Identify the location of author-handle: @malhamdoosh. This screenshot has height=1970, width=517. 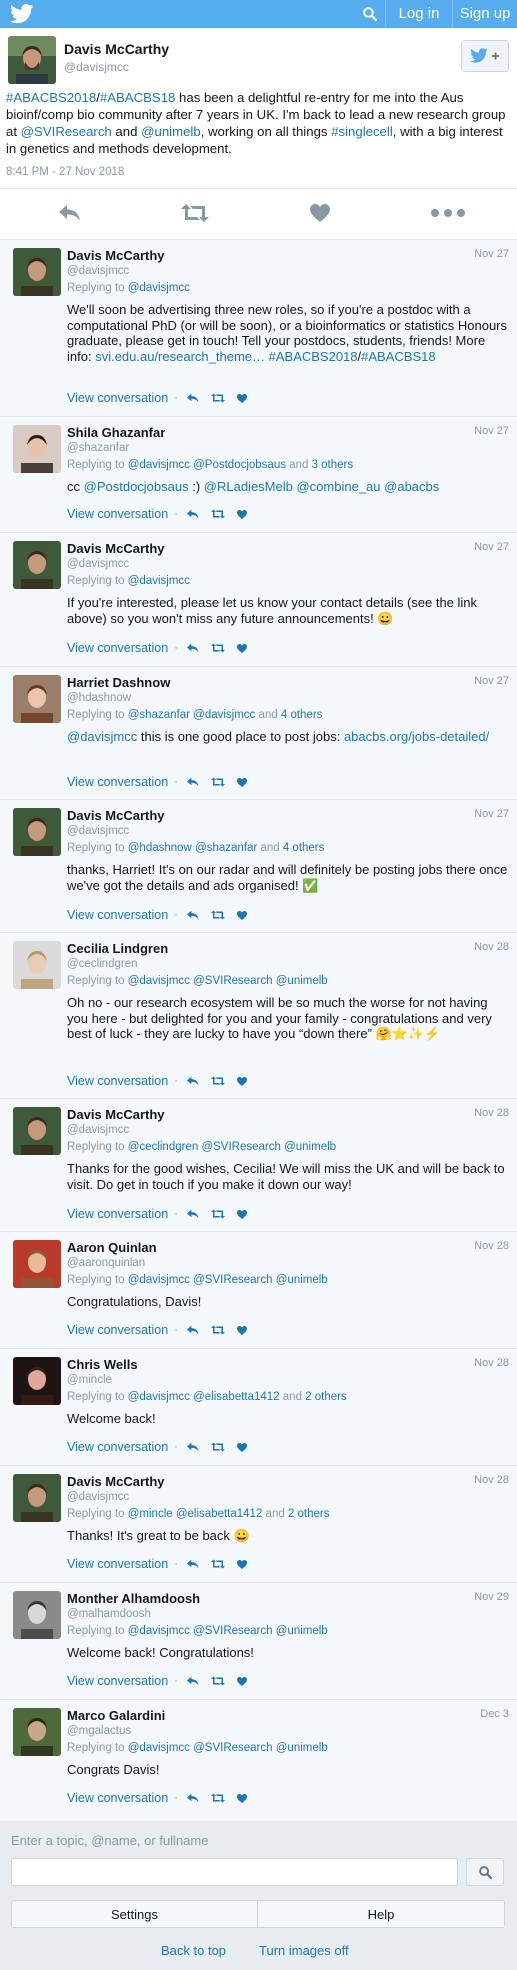
(109, 1614).